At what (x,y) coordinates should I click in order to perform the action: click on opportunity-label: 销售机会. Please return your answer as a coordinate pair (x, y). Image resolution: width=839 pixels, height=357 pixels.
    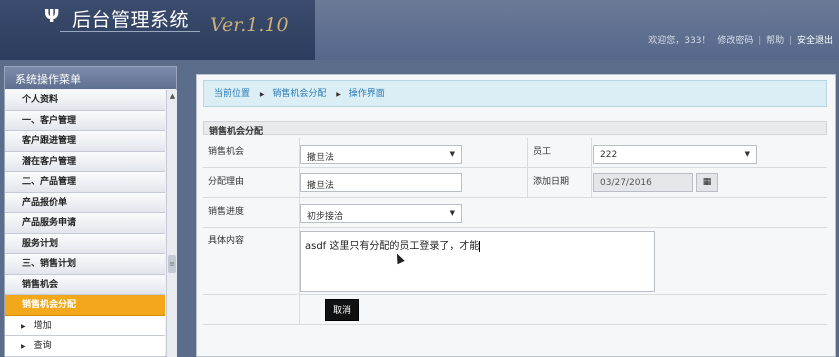
    Looking at the image, I should click on (226, 152).